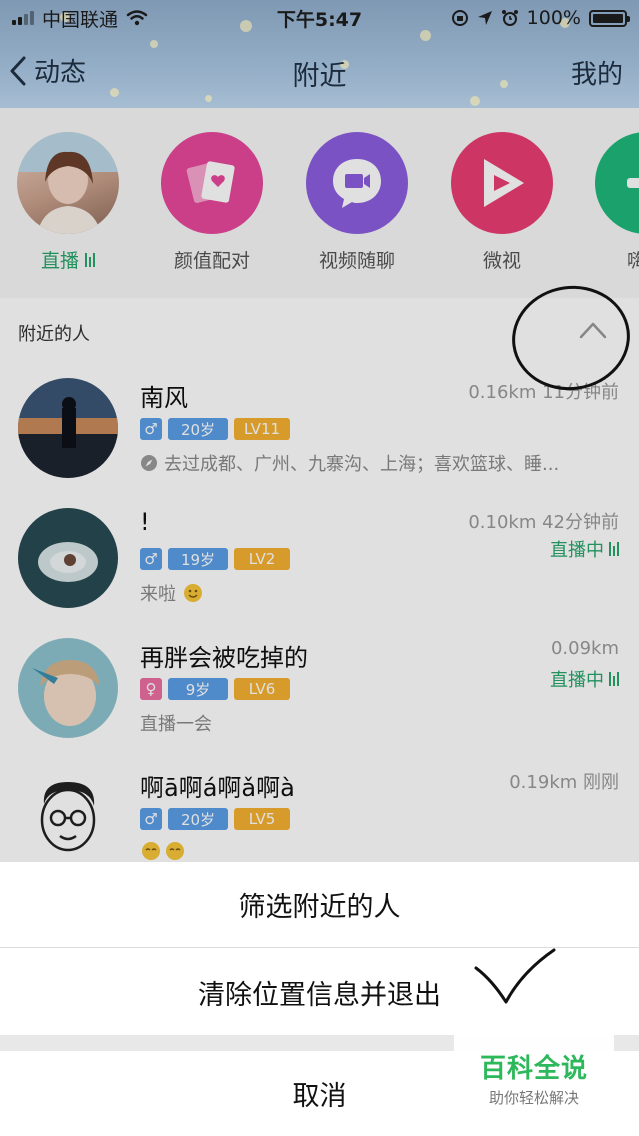 The height and width of the screenshot is (1136, 639). Describe the element at coordinates (543, 522) in the screenshot. I see `distance-time: 0.10km 42分钟前` at that location.